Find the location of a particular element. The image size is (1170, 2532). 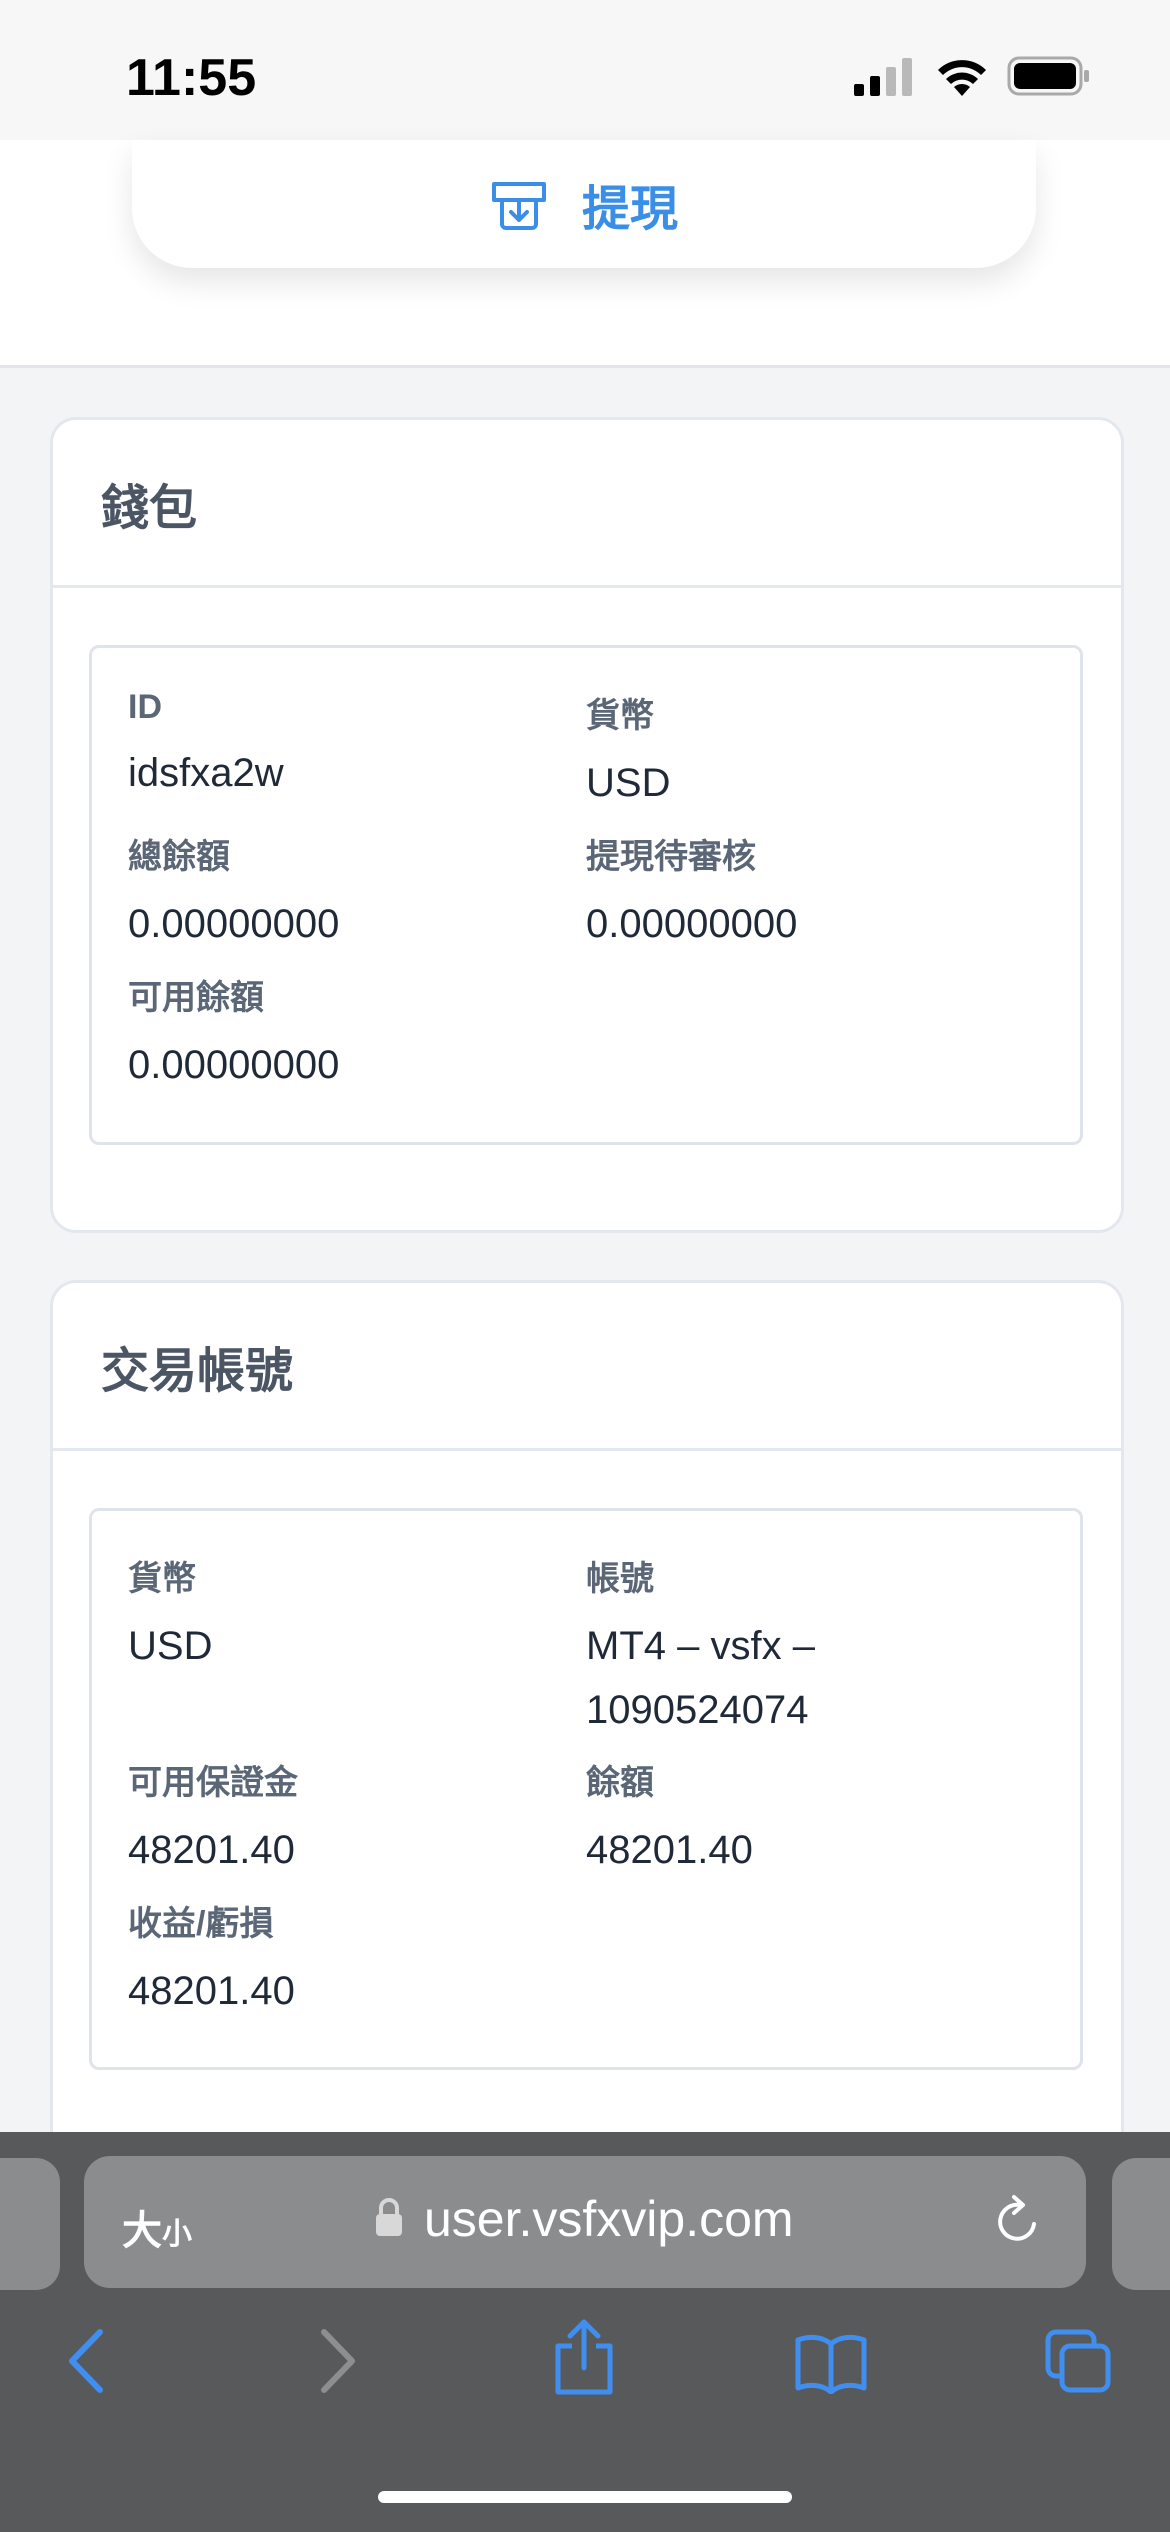

back-icon is located at coordinates (86, 2361).